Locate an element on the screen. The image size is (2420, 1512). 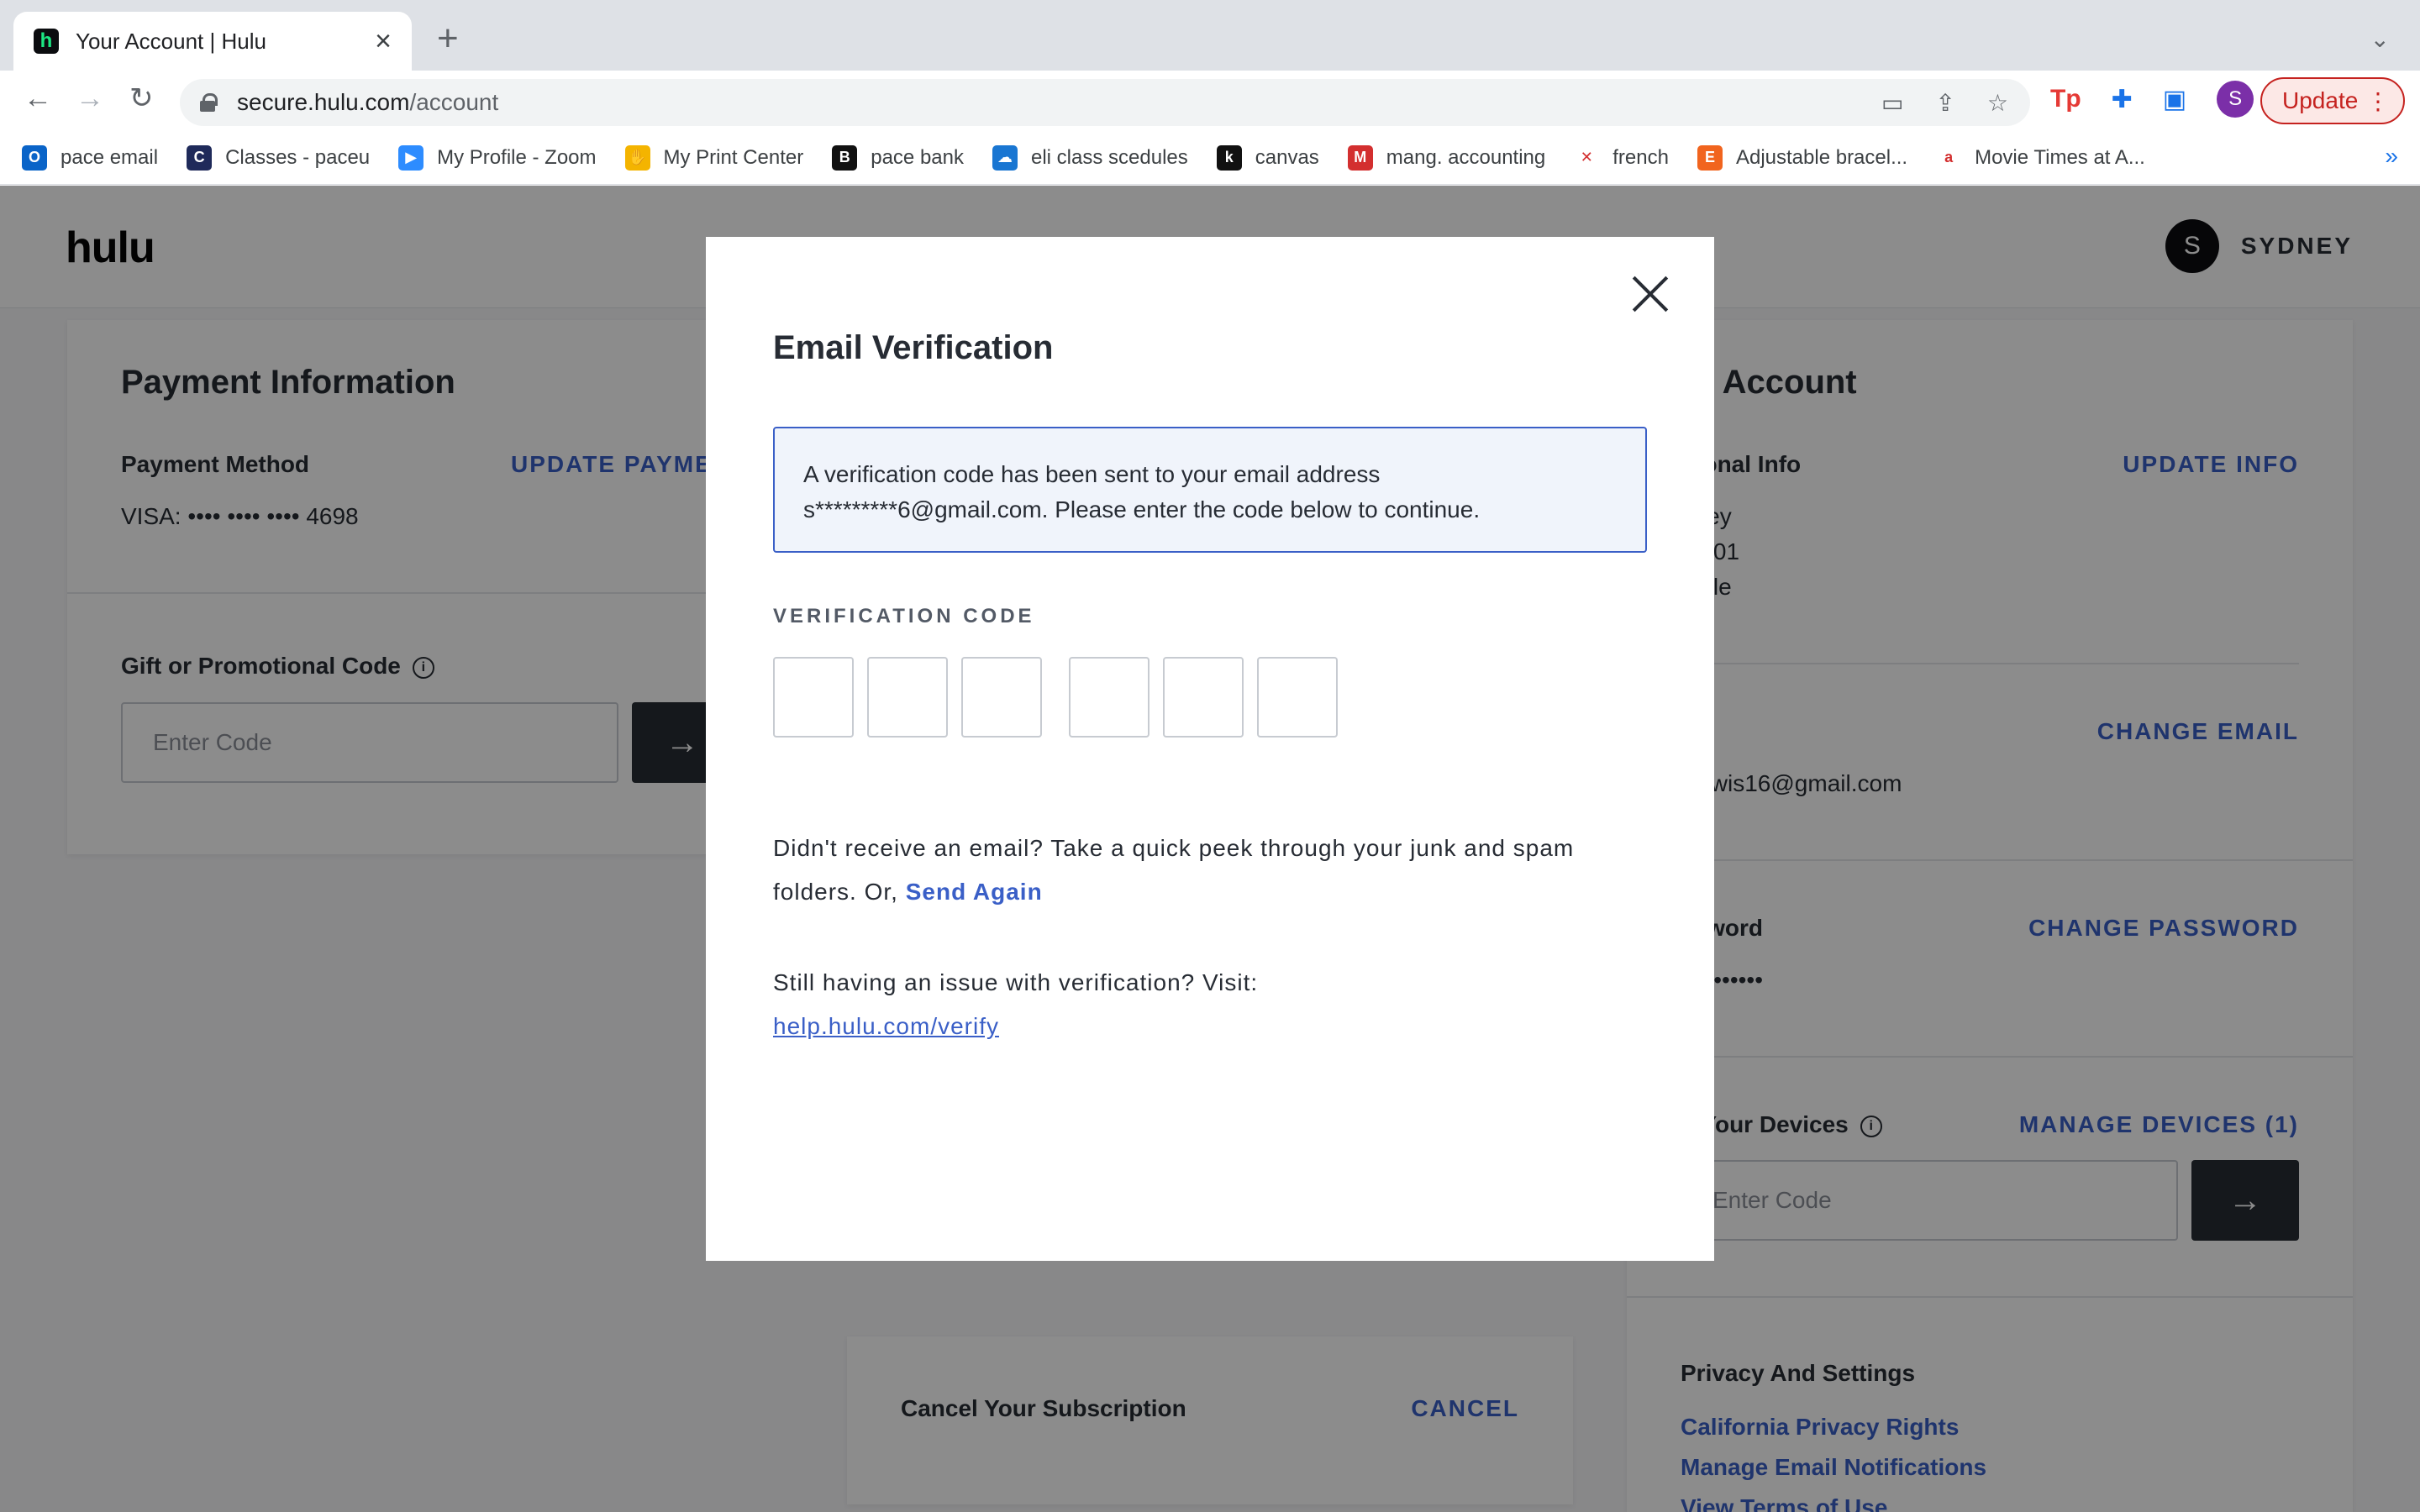
french-icon: ✕ is located at coordinates (1587, 157).